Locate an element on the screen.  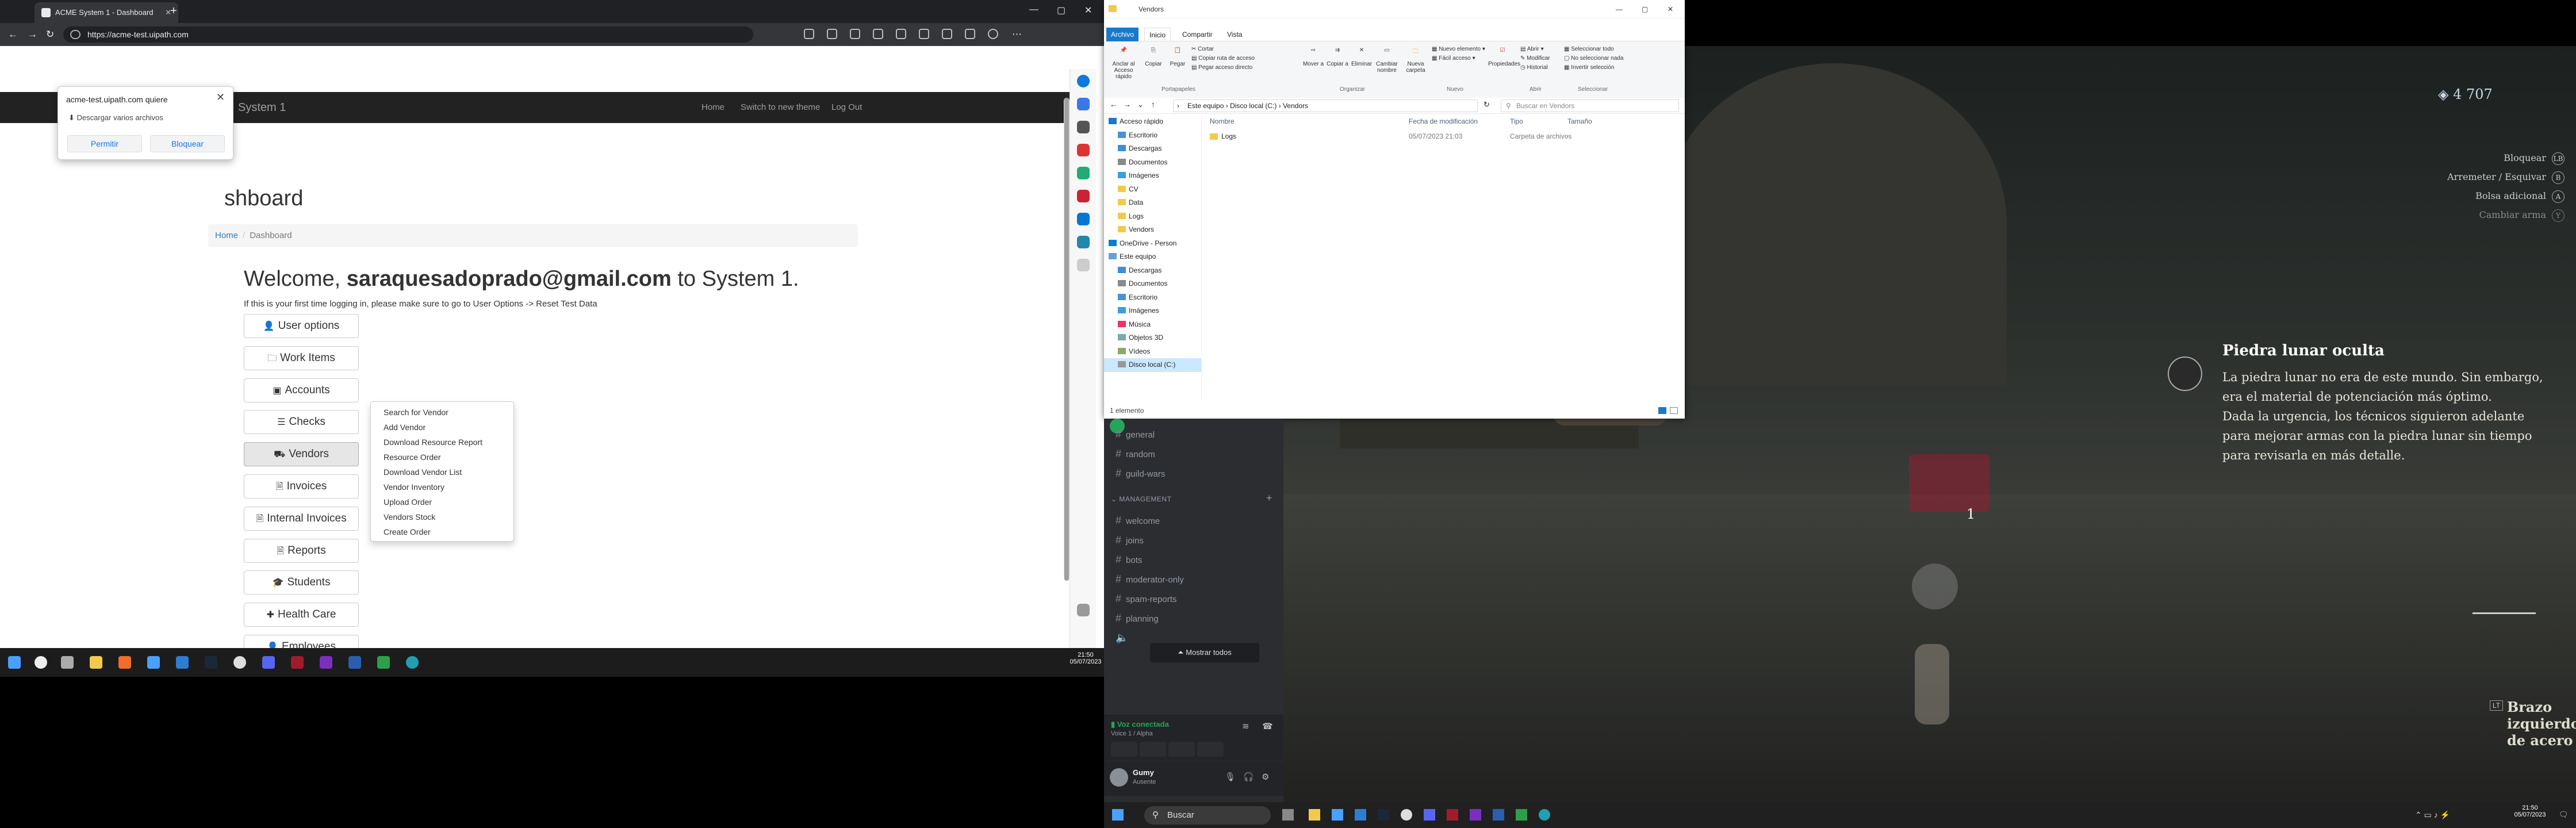
select-all-button: ▦ Seleccionar todo is located at coordinates (1589, 49).